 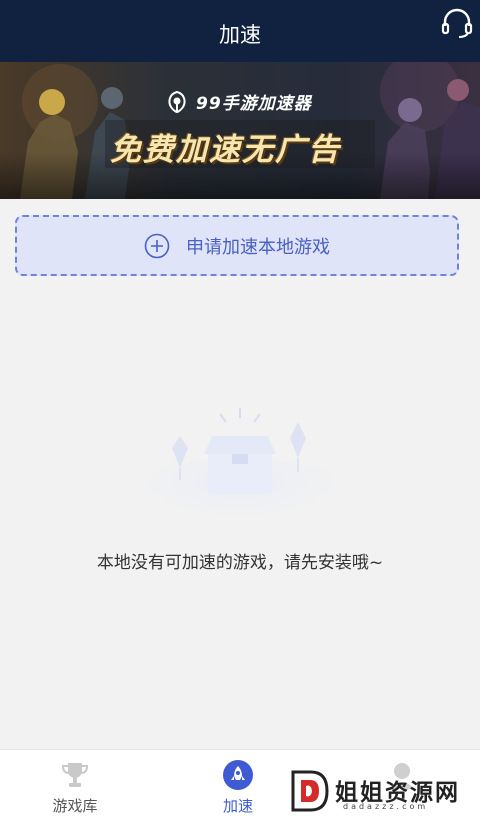 I want to click on apply-accelerate-local-game-button: 申请加速本地游戏, so click(x=237, y=245).